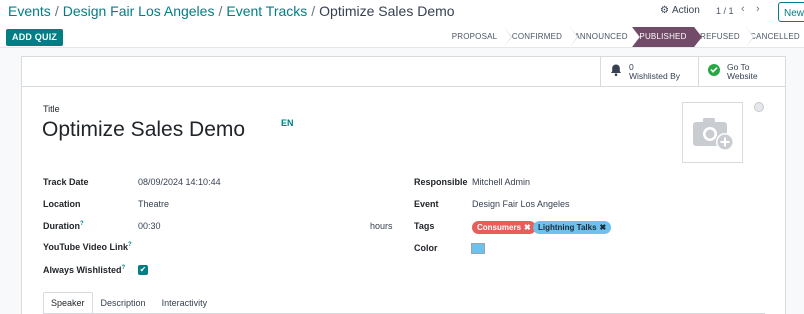 The height and width of the screenshot is (314, 804). I want to click on image-upload-field, so click(712, 132).